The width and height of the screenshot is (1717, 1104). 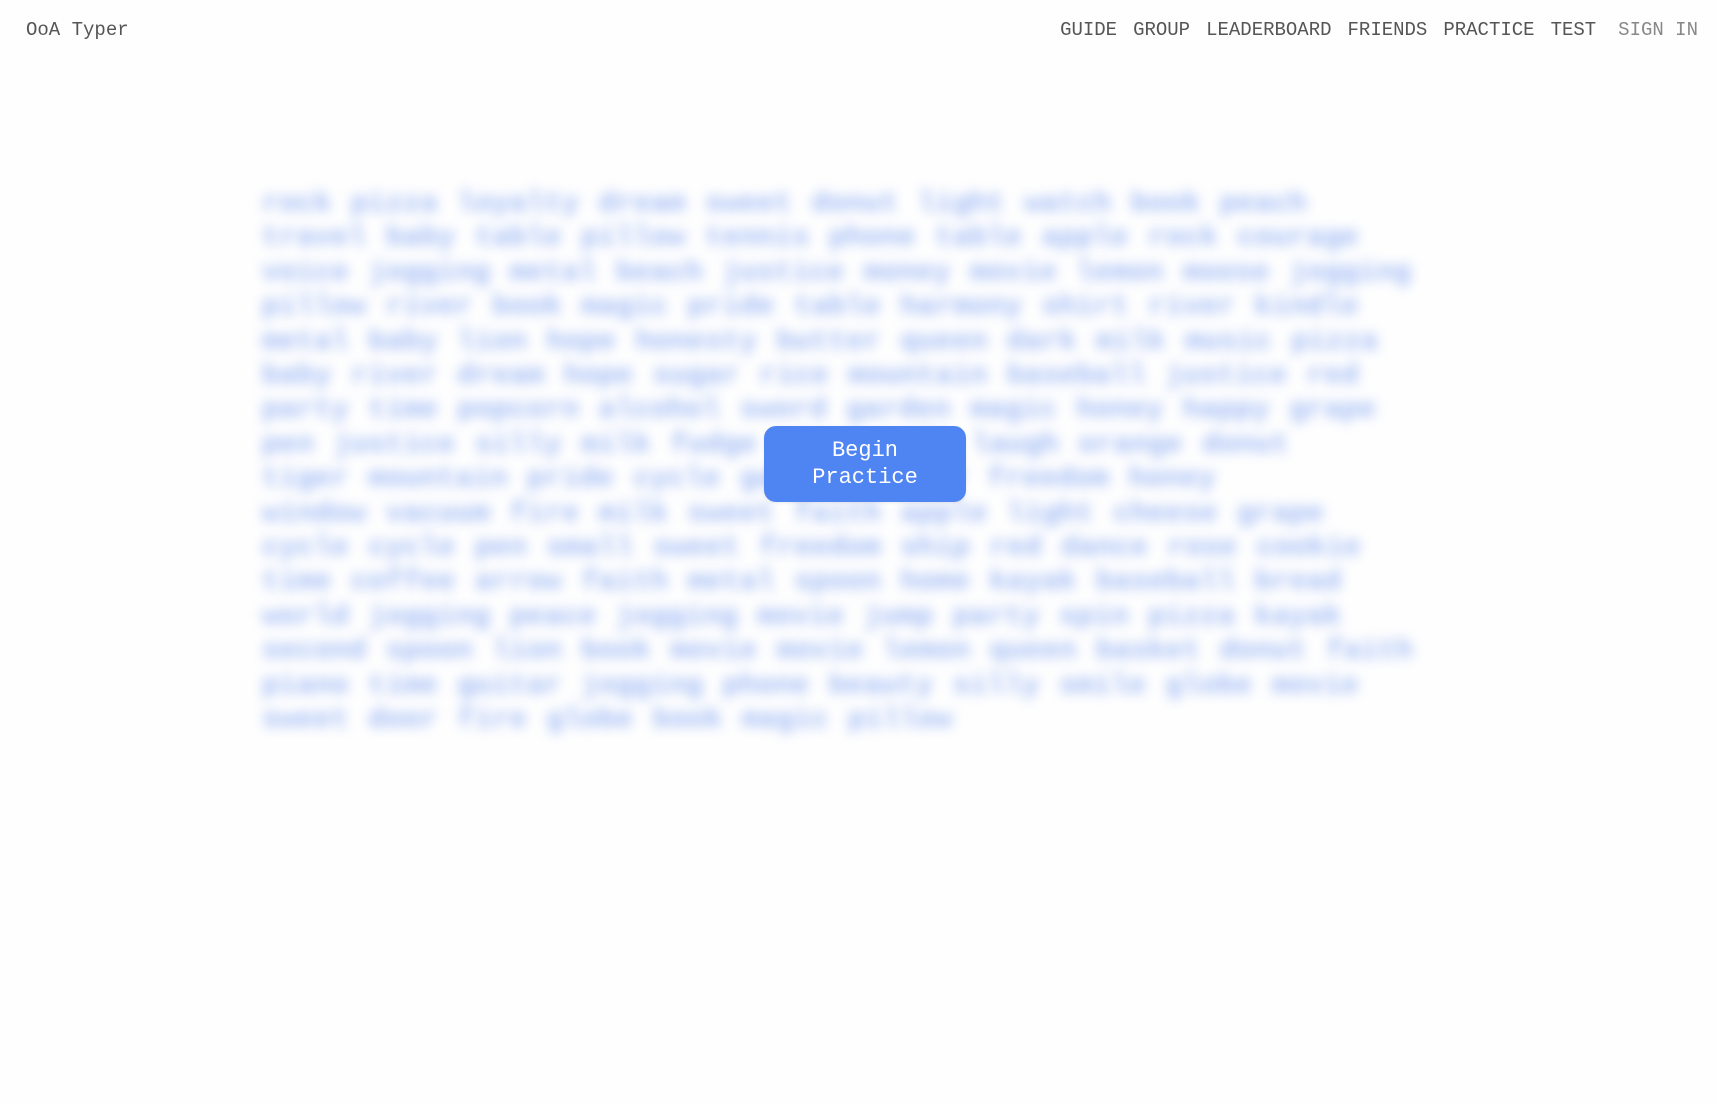 What do you see at coordinates (1268, 30) in the screenshot?
I see `nav-leaderboard-link: LEADERBOARD` at bounding box center [1268, 30].